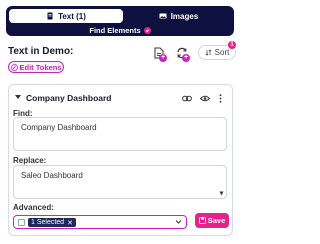 The height and width of the screenshot is (244, 320). What do you see at coordinates (69, 98) in the screenshot?
I see `card-title: Company Dashboard` at bounding box center [69, 98].